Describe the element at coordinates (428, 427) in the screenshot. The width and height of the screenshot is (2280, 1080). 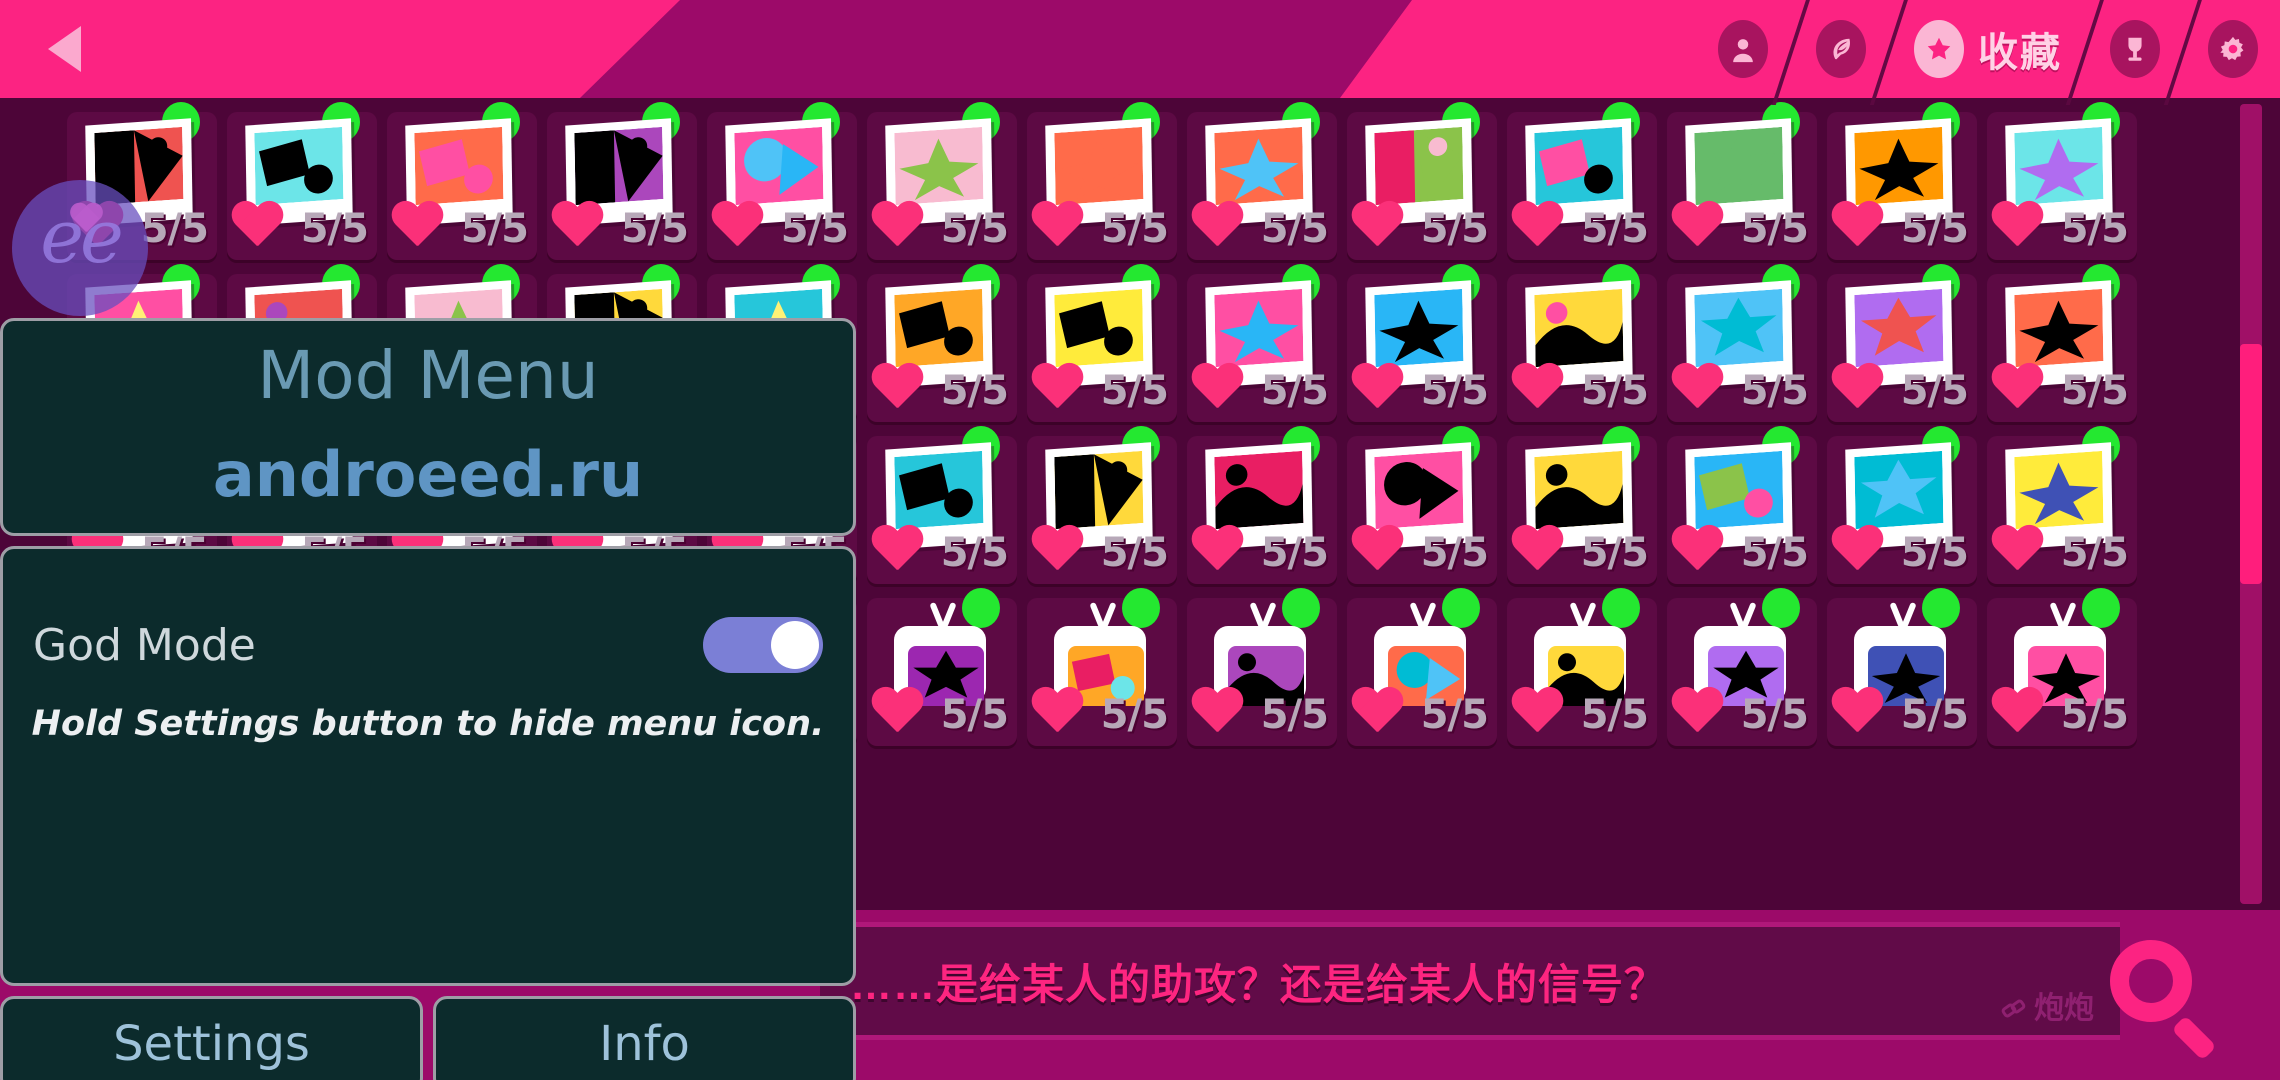
I see `mod-menu-header: Mod Menu androeed.ru` at that location.